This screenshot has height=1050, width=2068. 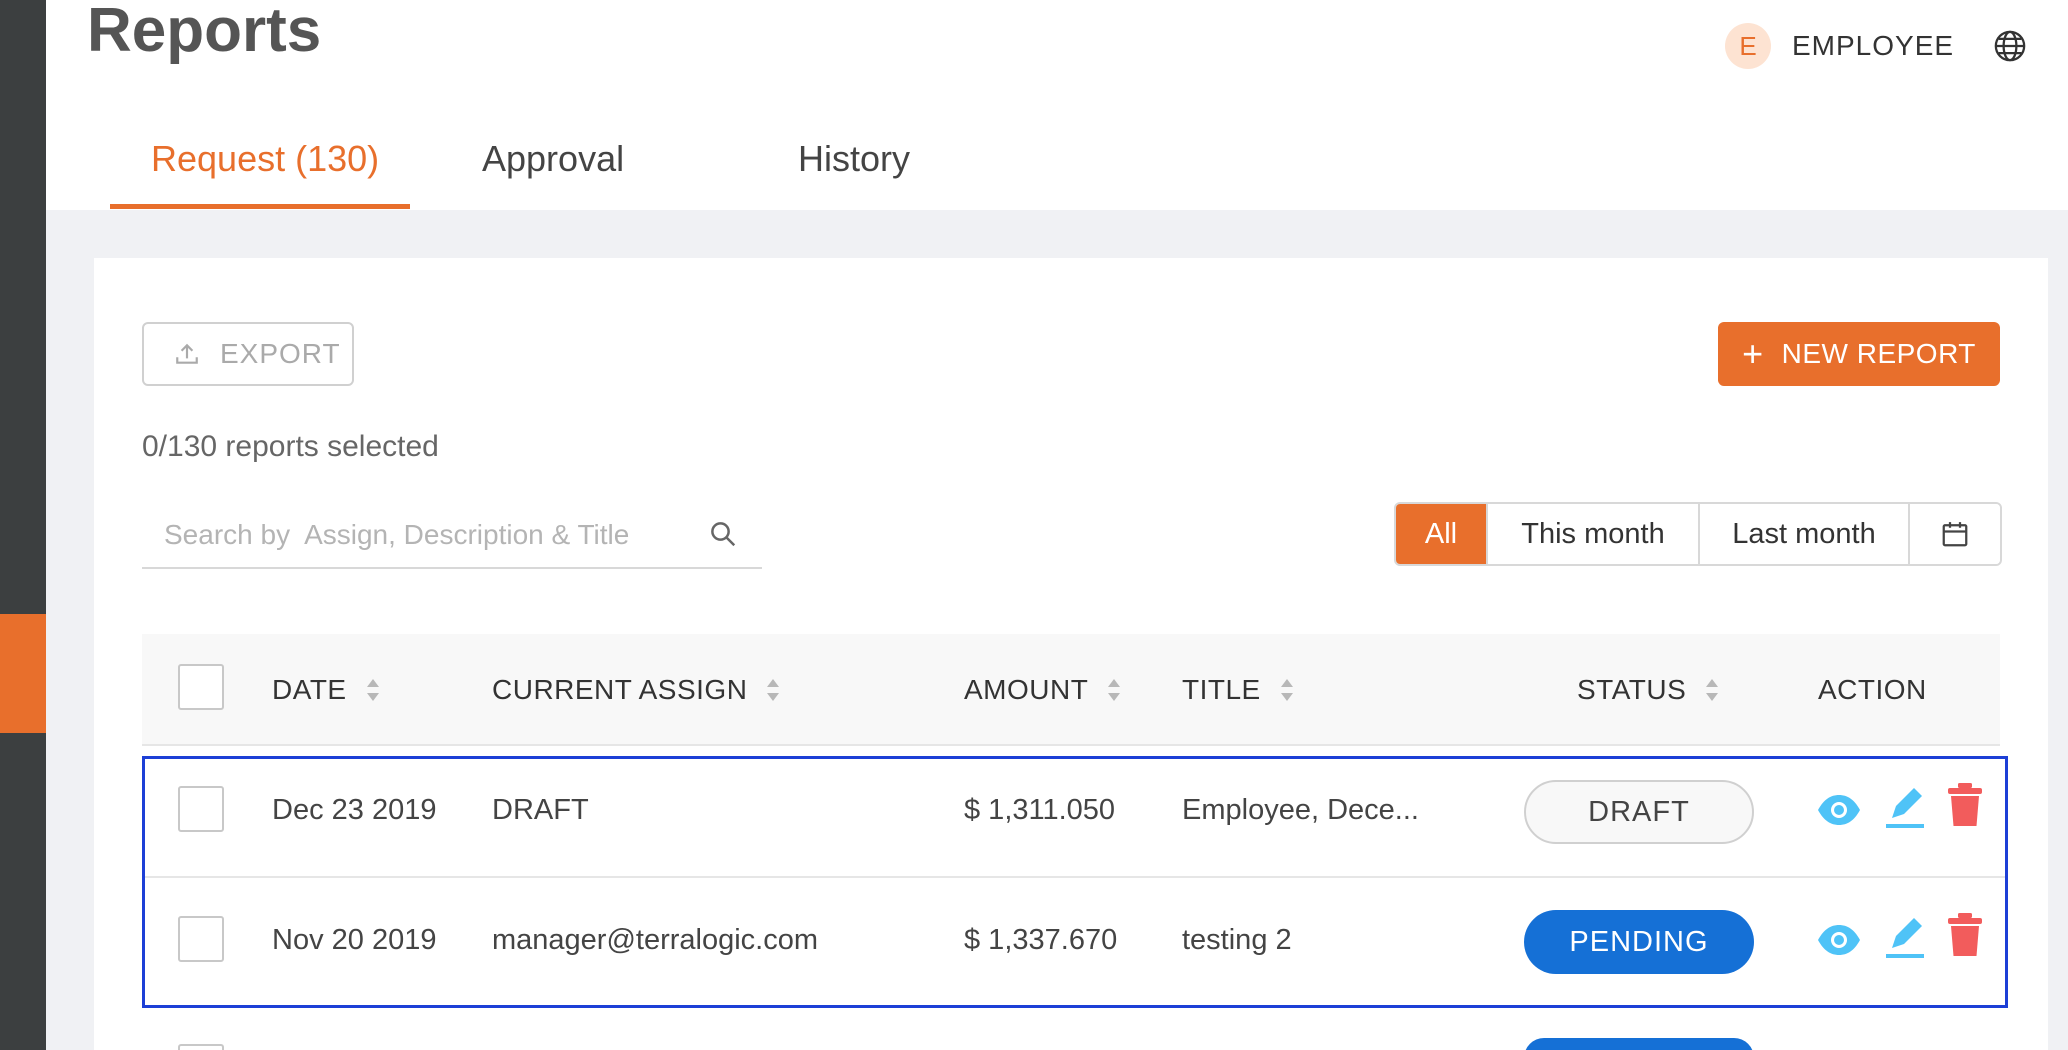 I want to click on search-field, so click(x=452, y=537).